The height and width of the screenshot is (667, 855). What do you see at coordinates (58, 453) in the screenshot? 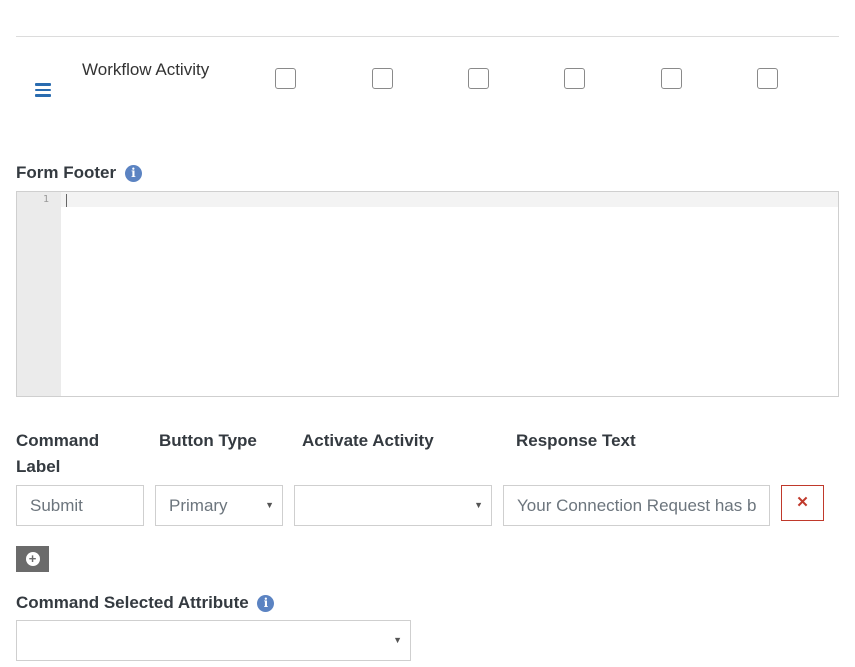
I see `command-label-header: Command Label` at bounding box center [58, 453].